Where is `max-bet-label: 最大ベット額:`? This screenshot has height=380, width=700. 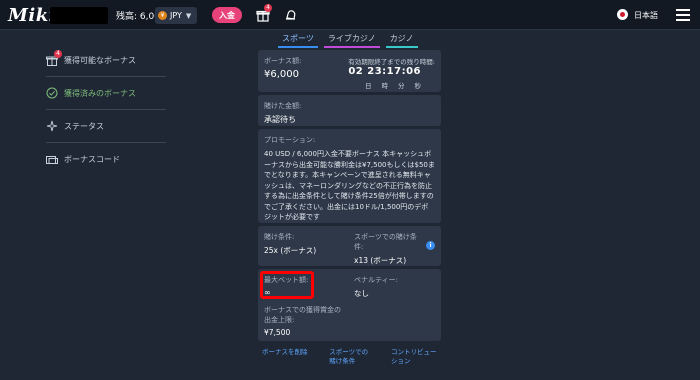 max-bet-label: 最大ベット額: is located at coordinates (286, 280).